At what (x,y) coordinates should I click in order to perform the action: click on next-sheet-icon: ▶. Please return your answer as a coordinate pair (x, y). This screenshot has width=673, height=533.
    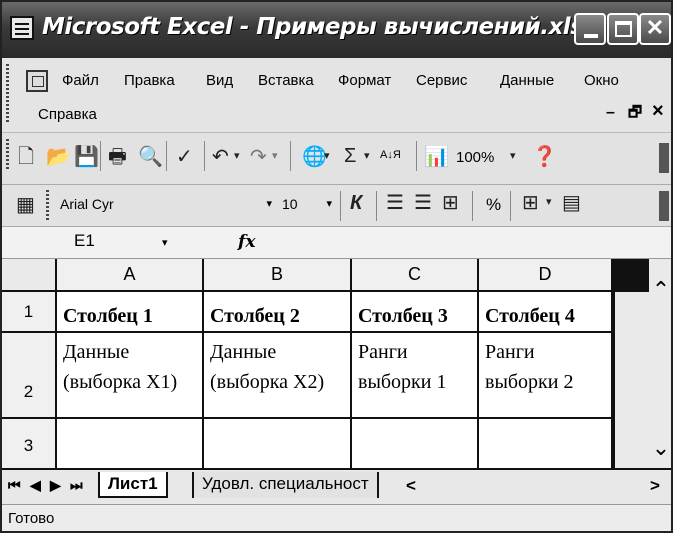
    Looking at the image, I should click on (55, 485).